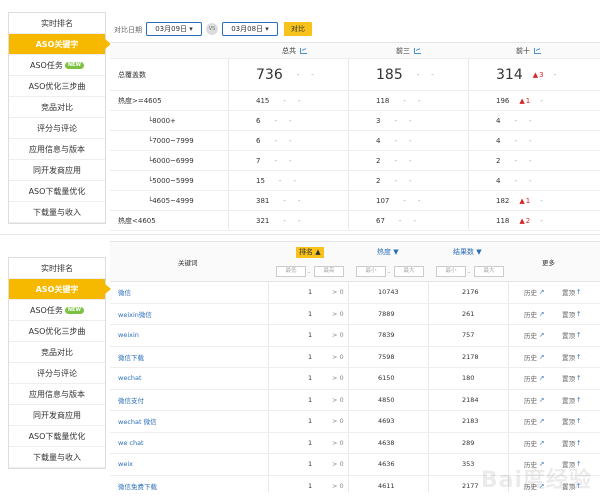 The image size is (600, 496). Describe the element at coordinates (310, 252) in the screenshot. I see `sort-rank-button: 排名 ▲` at that location.